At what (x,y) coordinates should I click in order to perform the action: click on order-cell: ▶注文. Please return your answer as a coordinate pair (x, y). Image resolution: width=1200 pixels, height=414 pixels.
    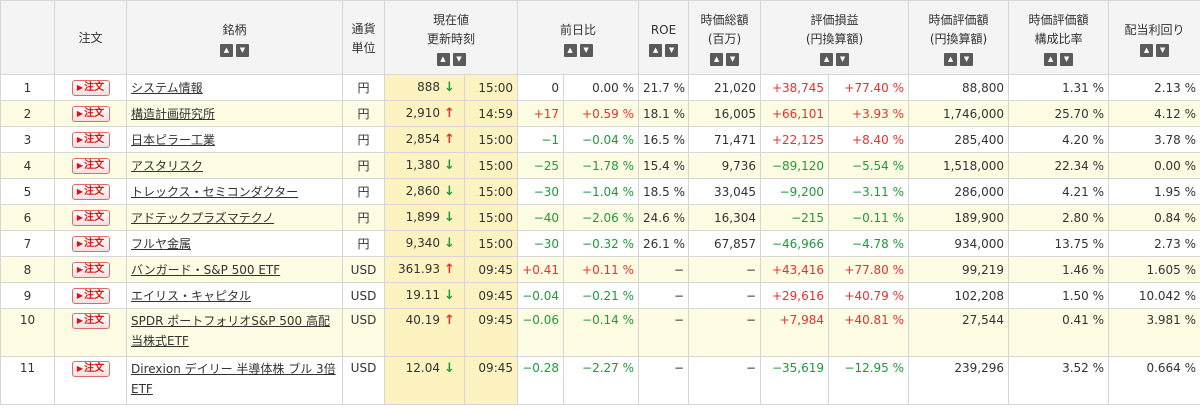
    Looking at the image, I should click on (90, 295).